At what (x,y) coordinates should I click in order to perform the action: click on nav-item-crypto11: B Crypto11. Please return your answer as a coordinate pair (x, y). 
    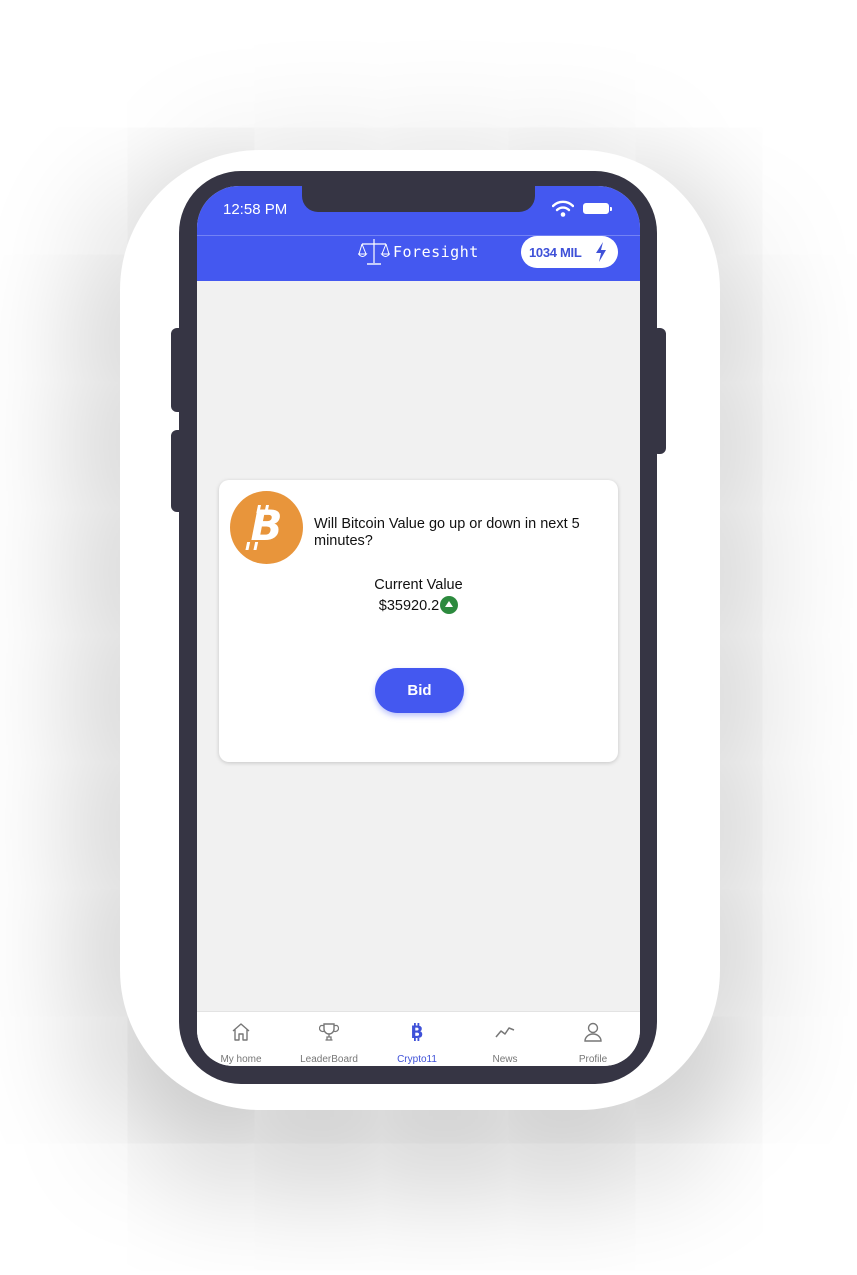
    Looking at the image, I should click on (417, 1039).